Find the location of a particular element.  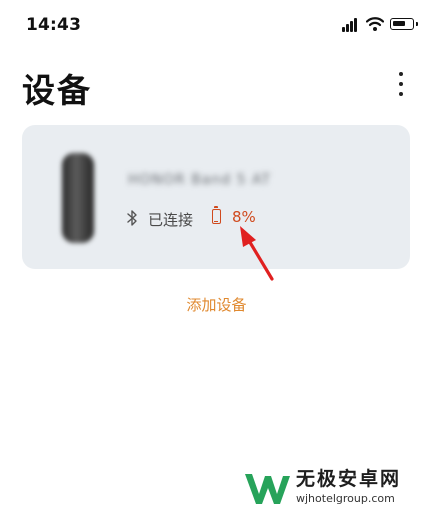

more-vertical-icon is located at coordinates (401, 85).